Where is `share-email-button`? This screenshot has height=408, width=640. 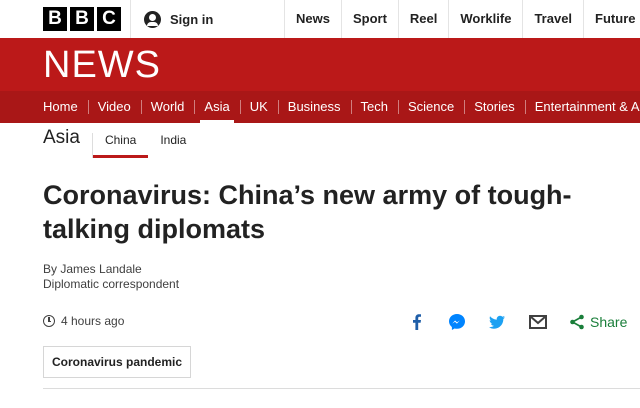 share-email-button is located at coordinates (538, 322).